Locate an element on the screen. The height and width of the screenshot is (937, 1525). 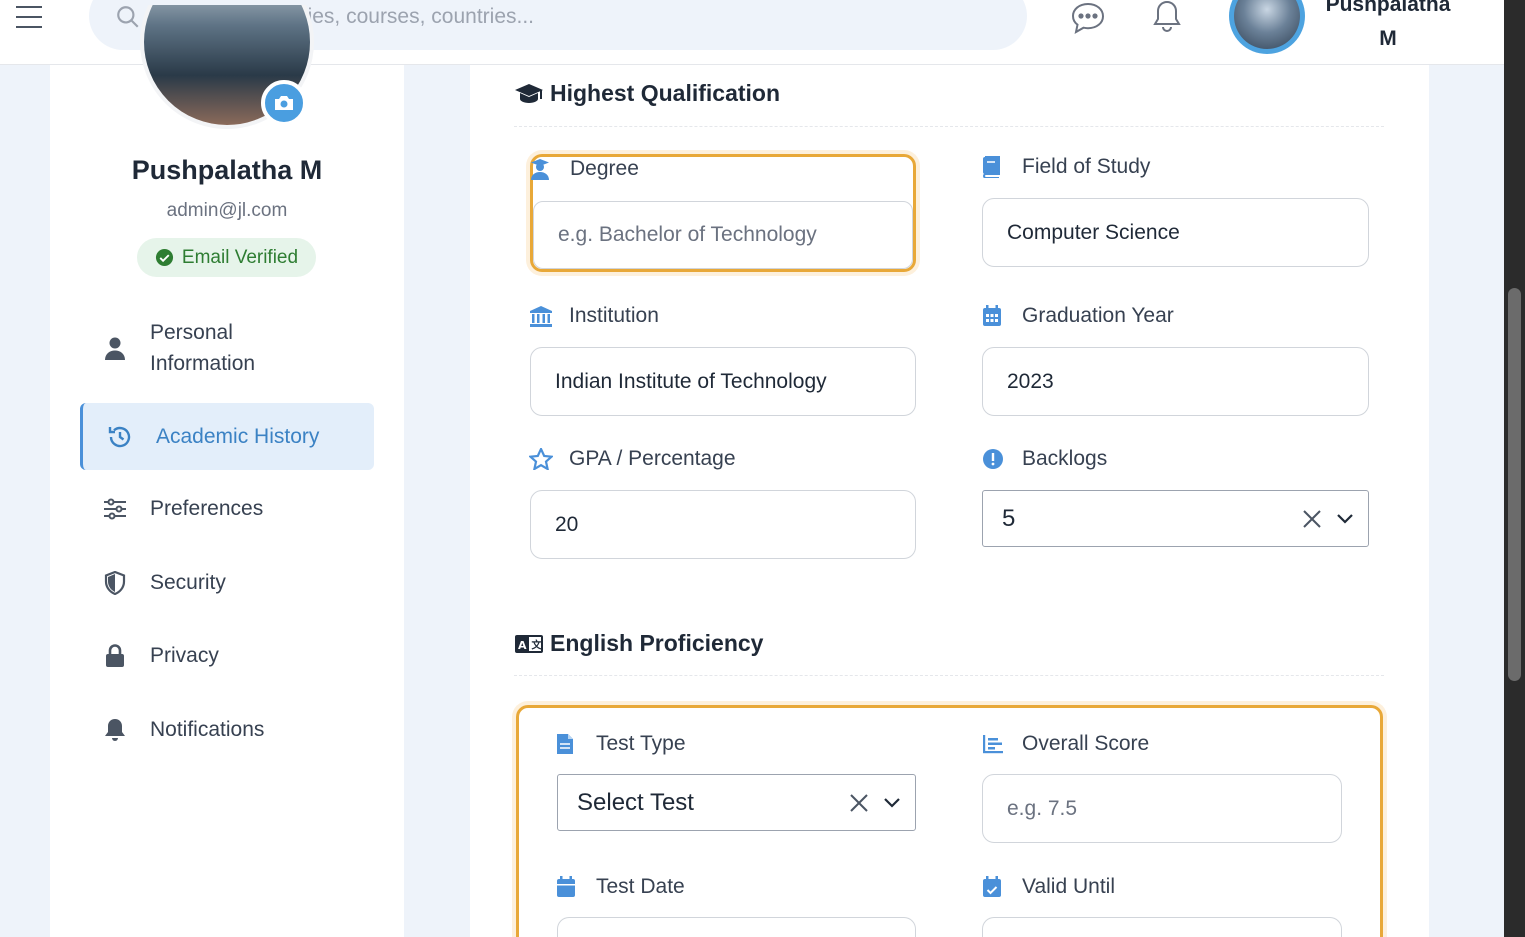
section-title-english: A文 English Proficiency is located at coordinates (638, 643).